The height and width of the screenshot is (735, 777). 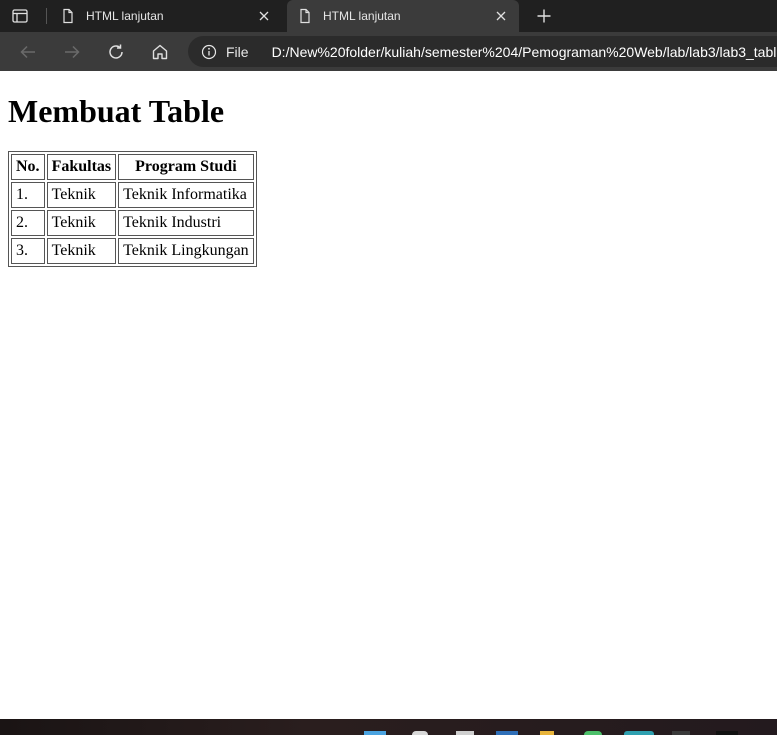 I want to click on page-title: Membuat Table, so click(x=116, y=111).